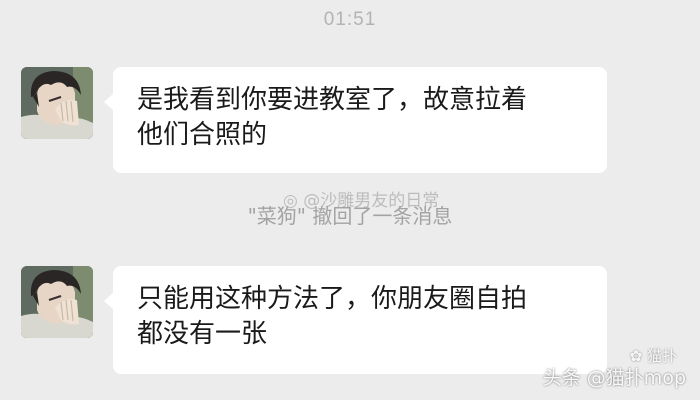  What do you see at coordinates (614, 378) in the screenshot?
I see `watermark-toutiao: 头条 @猫扑mop` at bounding box center [614, 378].